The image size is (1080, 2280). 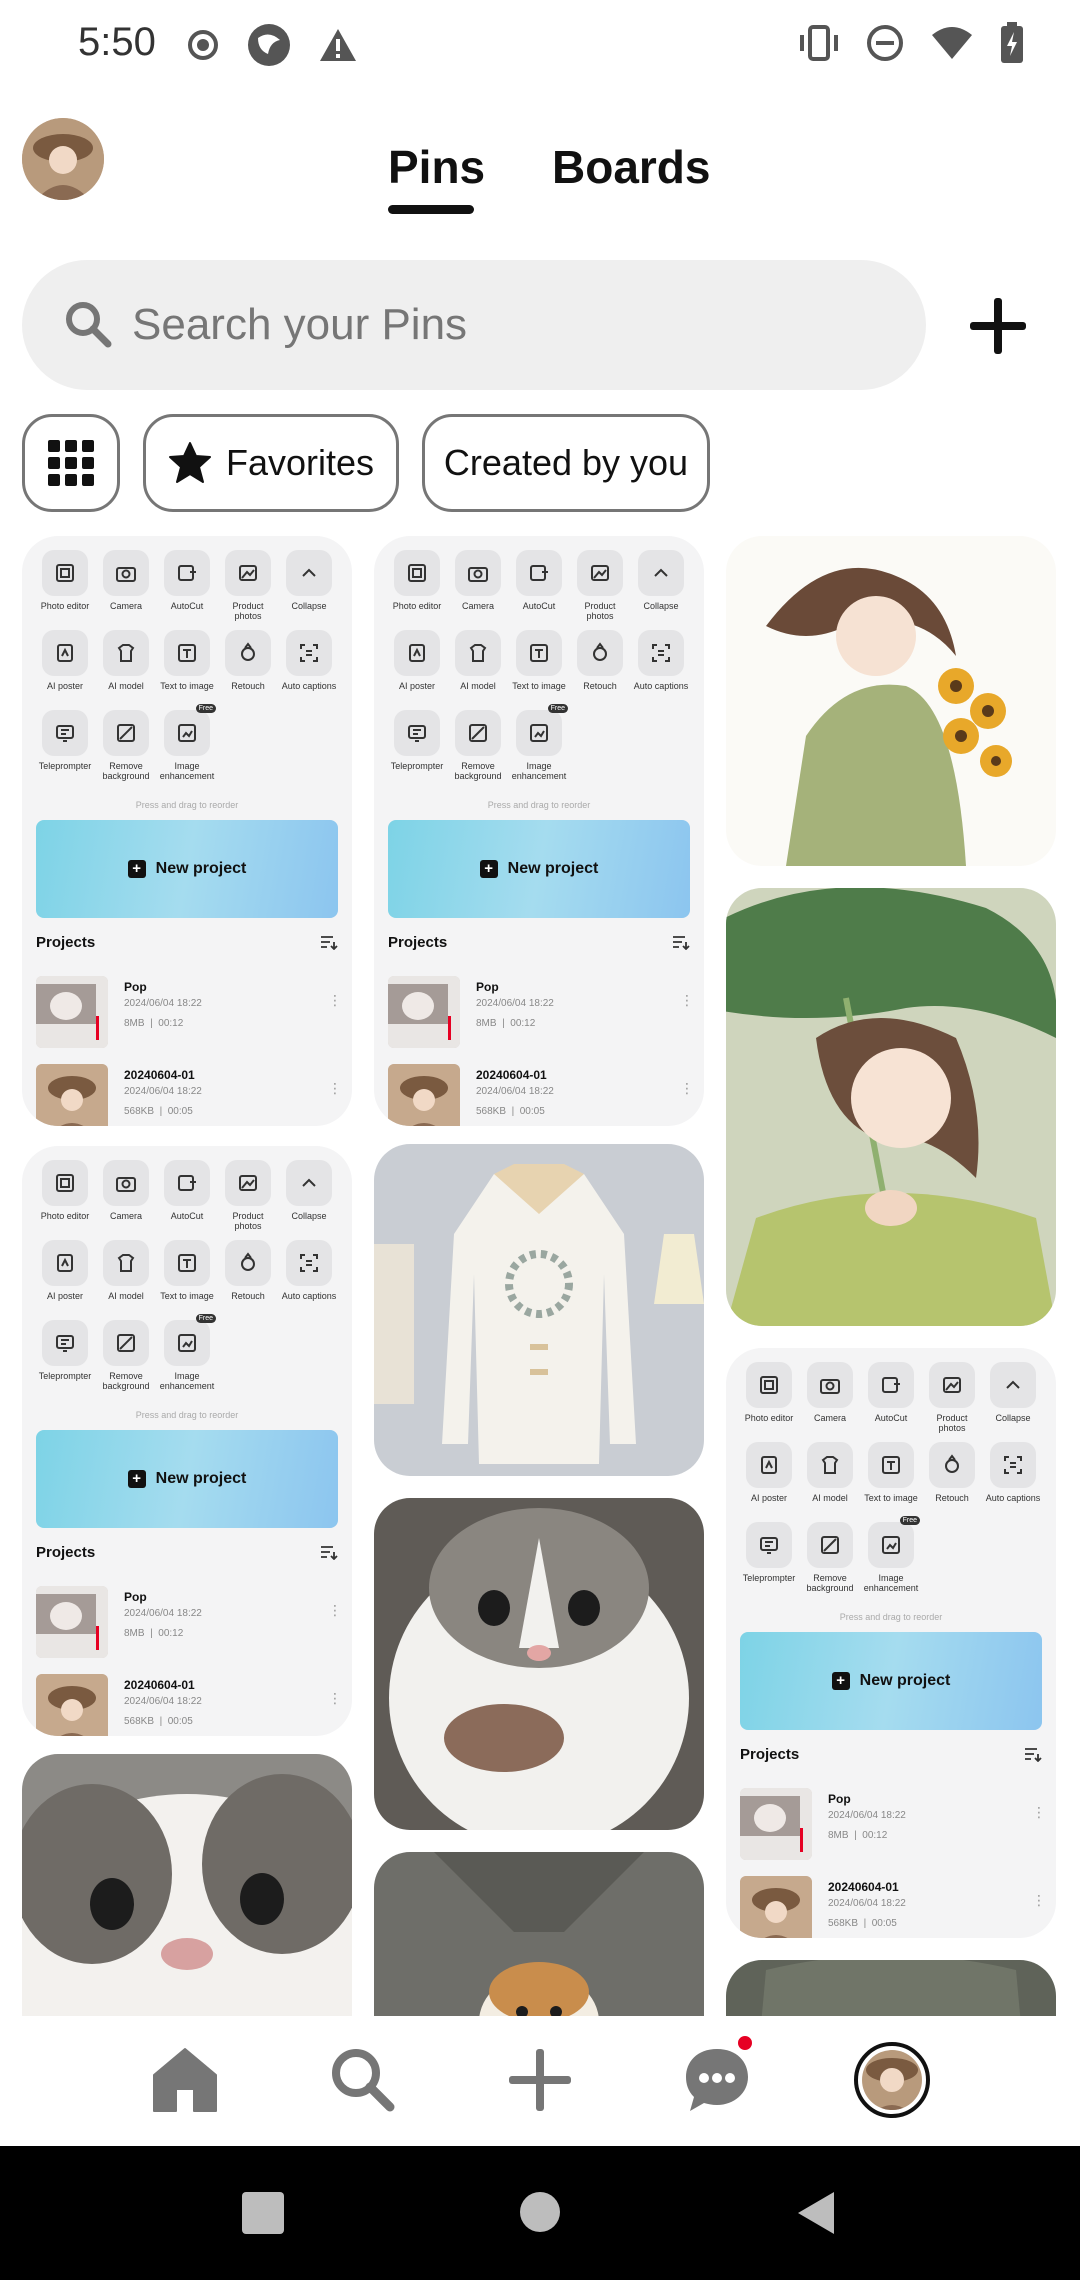 I want to click on nav-messages, so click(x=717, y=2080).